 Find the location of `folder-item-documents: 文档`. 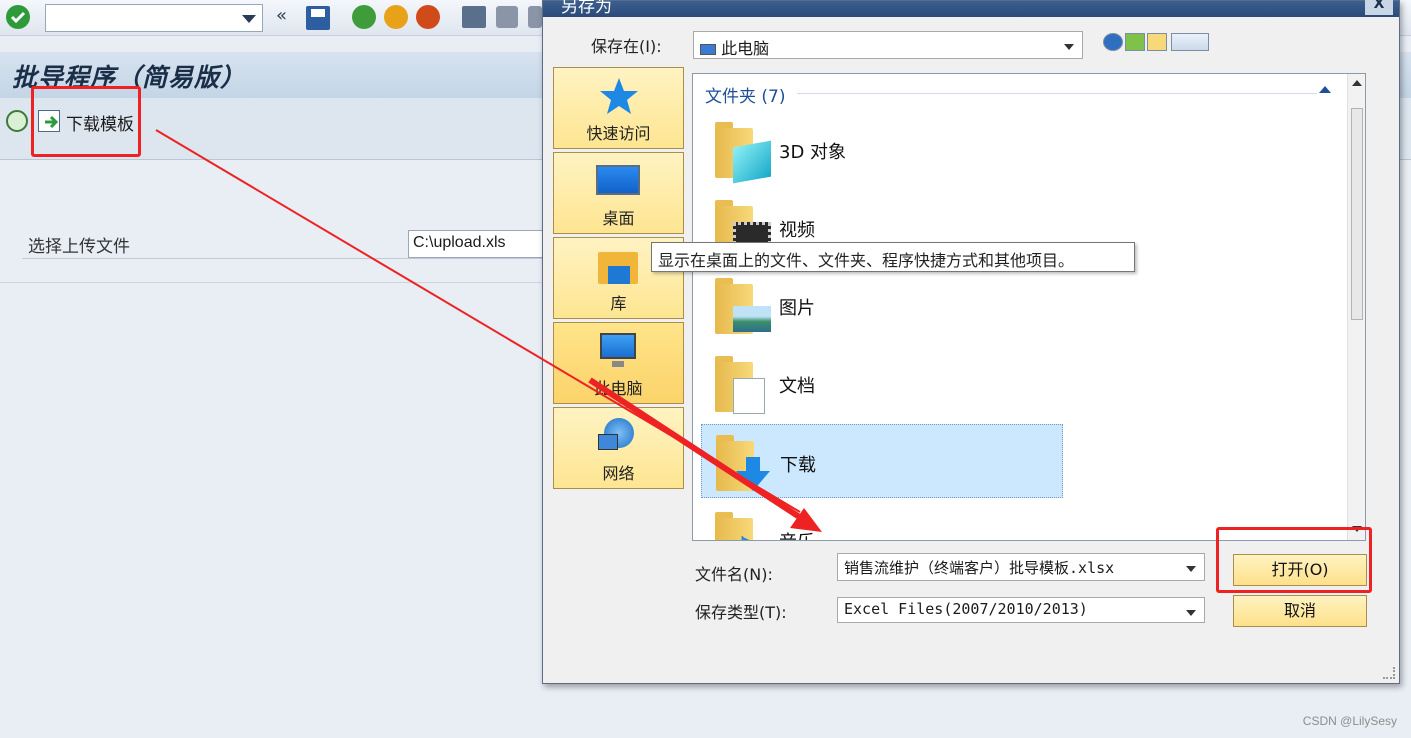

folder-item-documents: 文档 is located at coordinates (881, 383).